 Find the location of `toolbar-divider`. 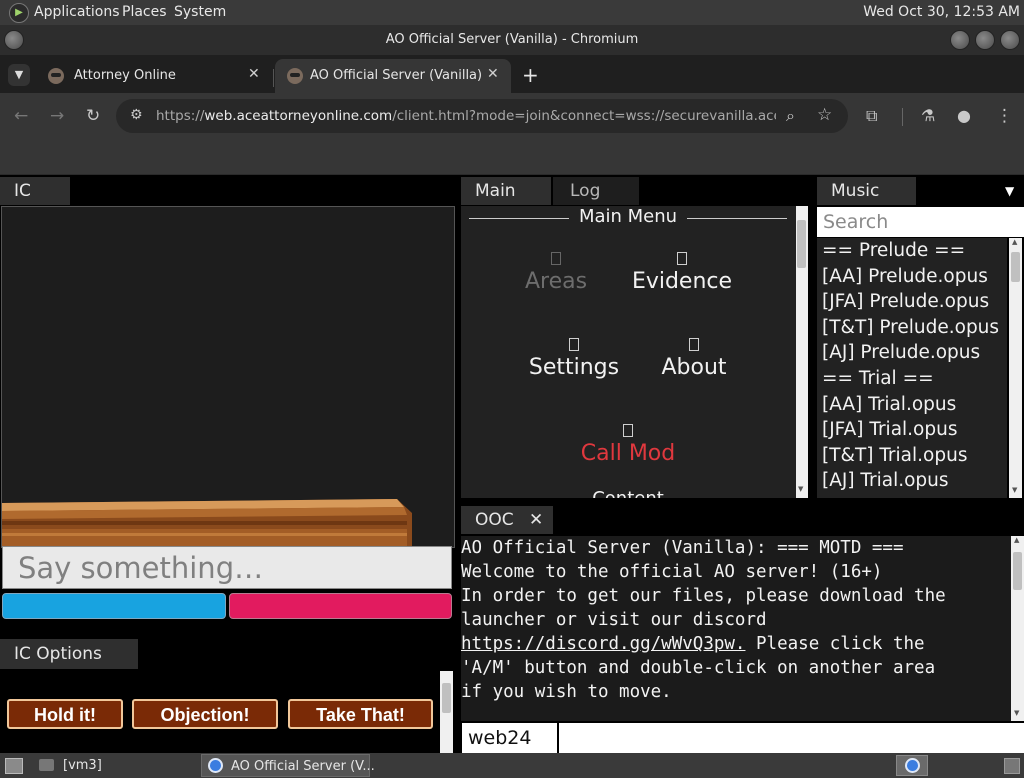

toolbar-divider is located at coordinates (902, 117).